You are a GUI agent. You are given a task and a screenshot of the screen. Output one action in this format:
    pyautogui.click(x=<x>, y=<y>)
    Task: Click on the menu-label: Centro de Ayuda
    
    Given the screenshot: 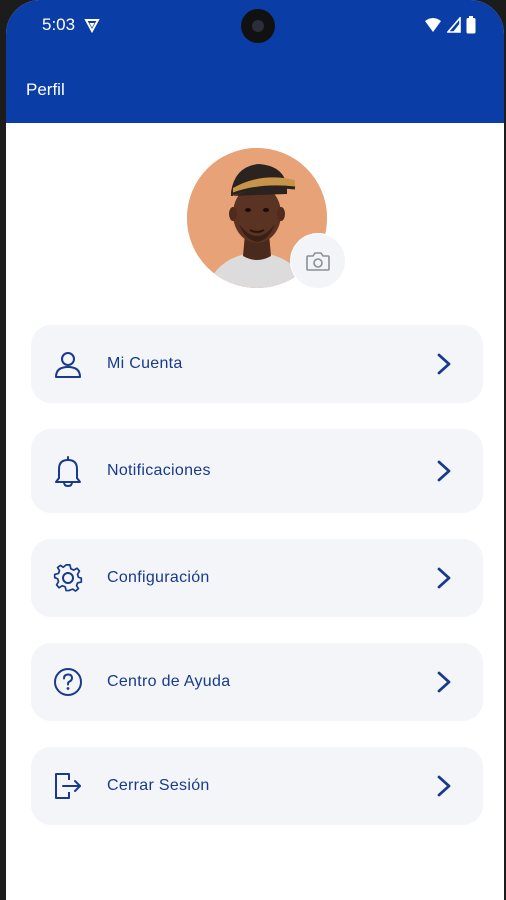 What is the action you would take?
    pyautogui.click(x=169, y=681)
    